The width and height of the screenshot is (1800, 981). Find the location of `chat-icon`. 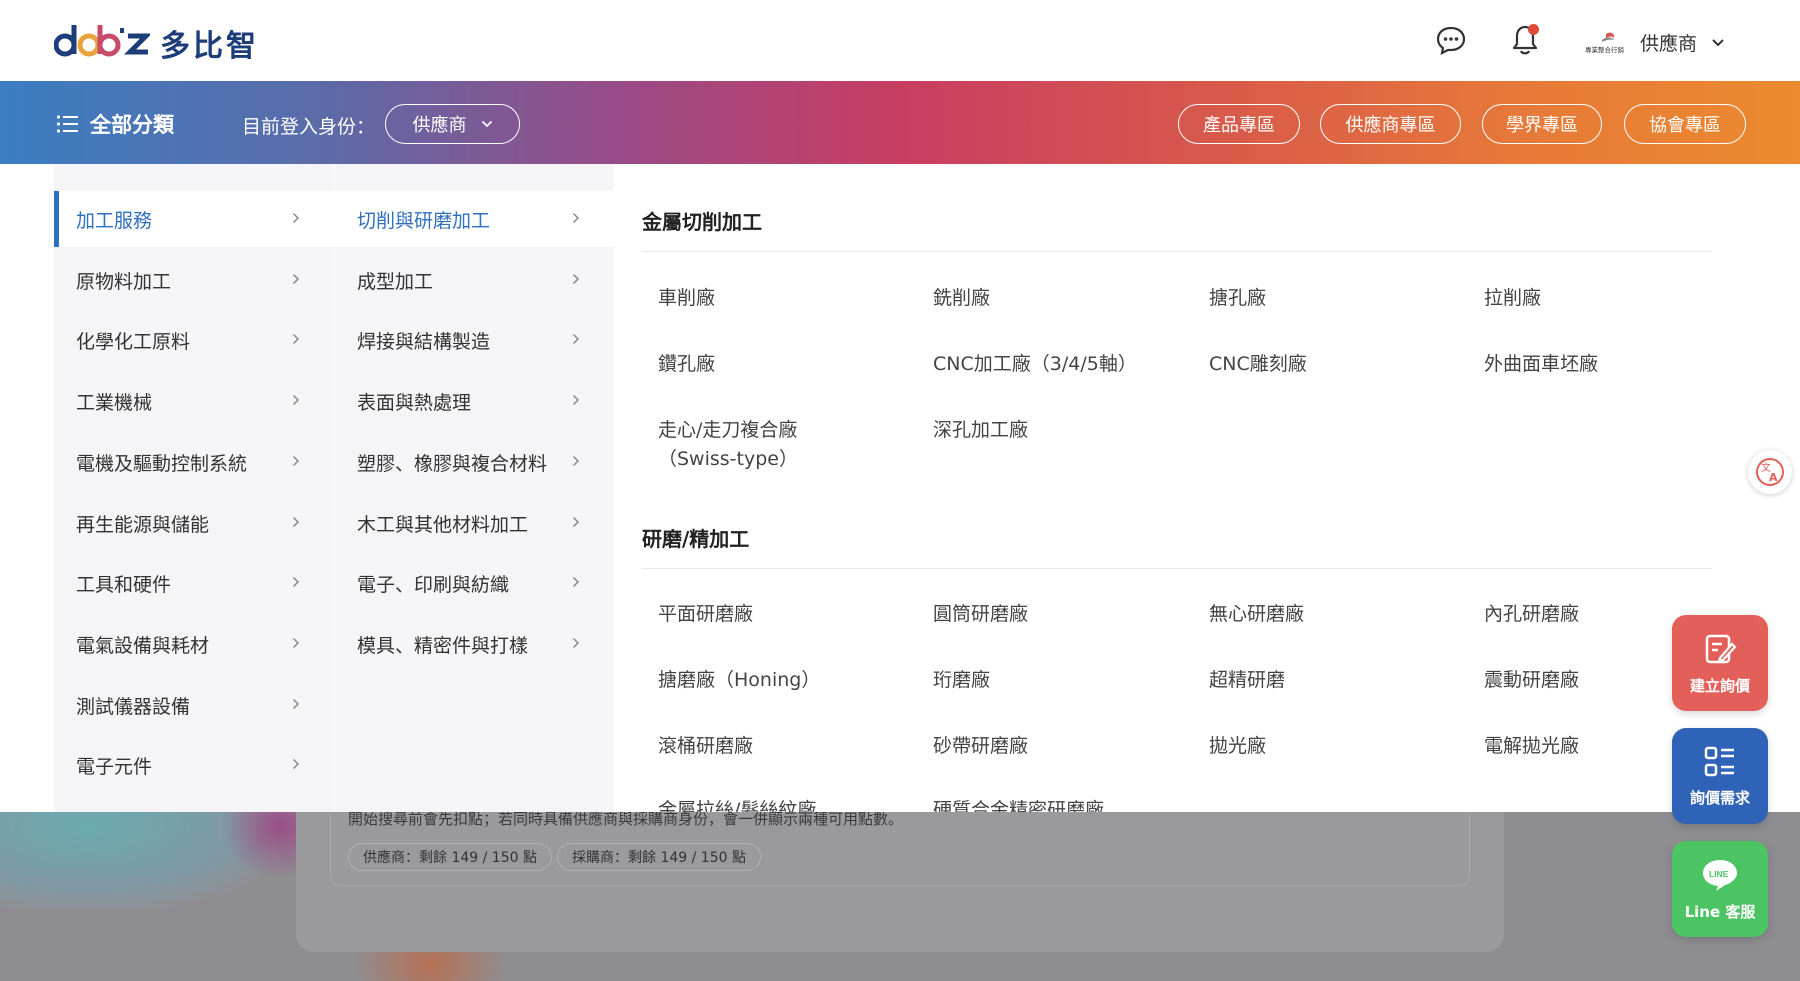

chat-icon is located at coordinates (1451, 40).